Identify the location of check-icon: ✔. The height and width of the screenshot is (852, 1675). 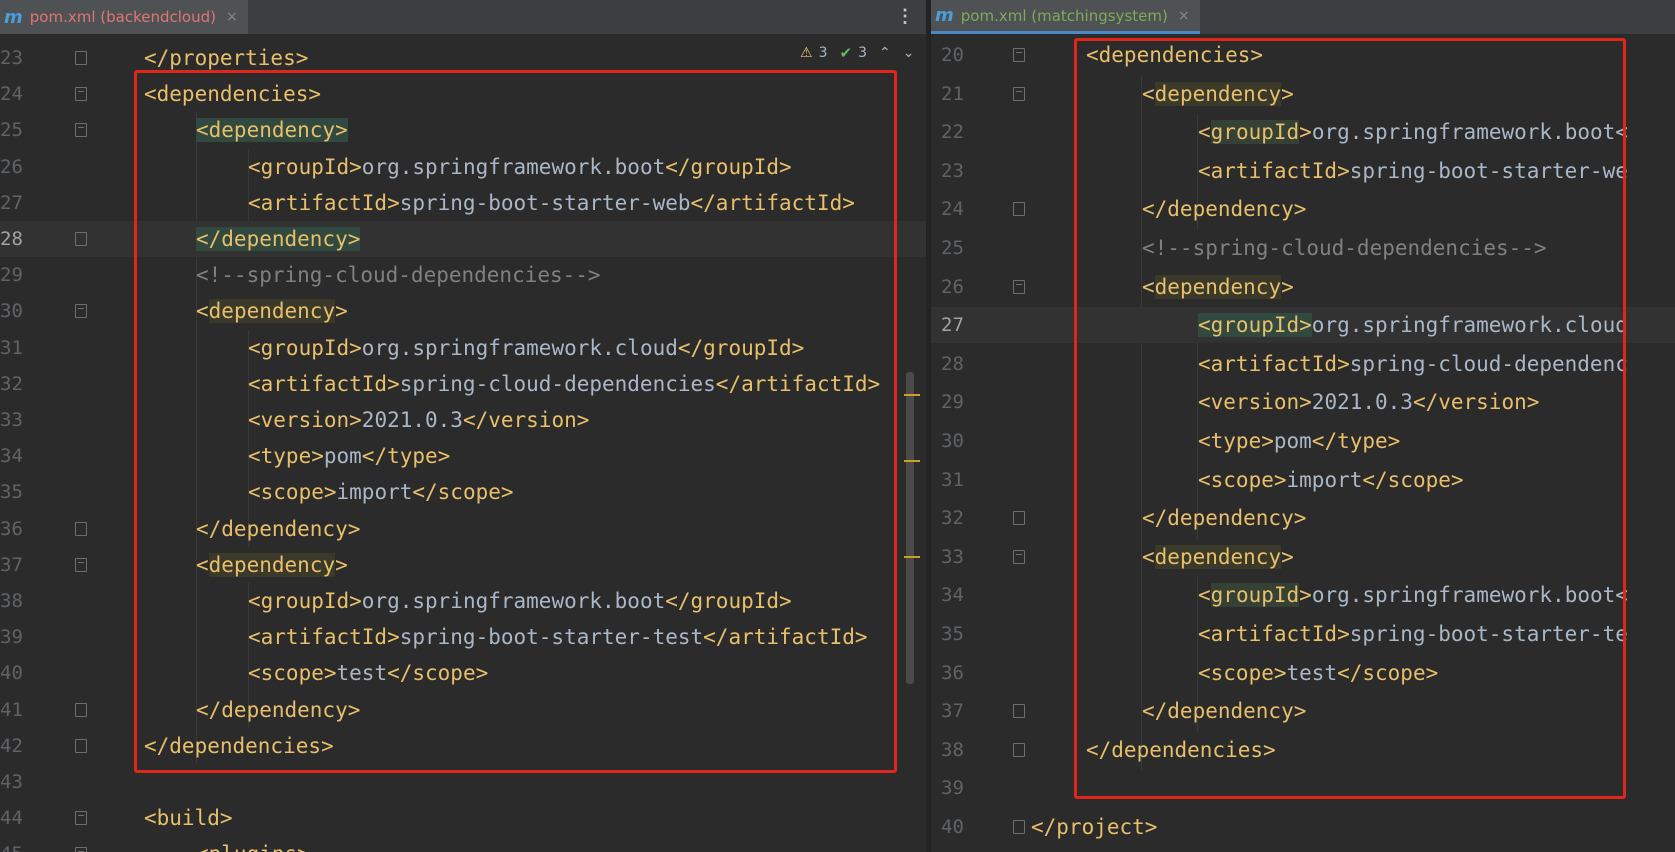
(846, 53).